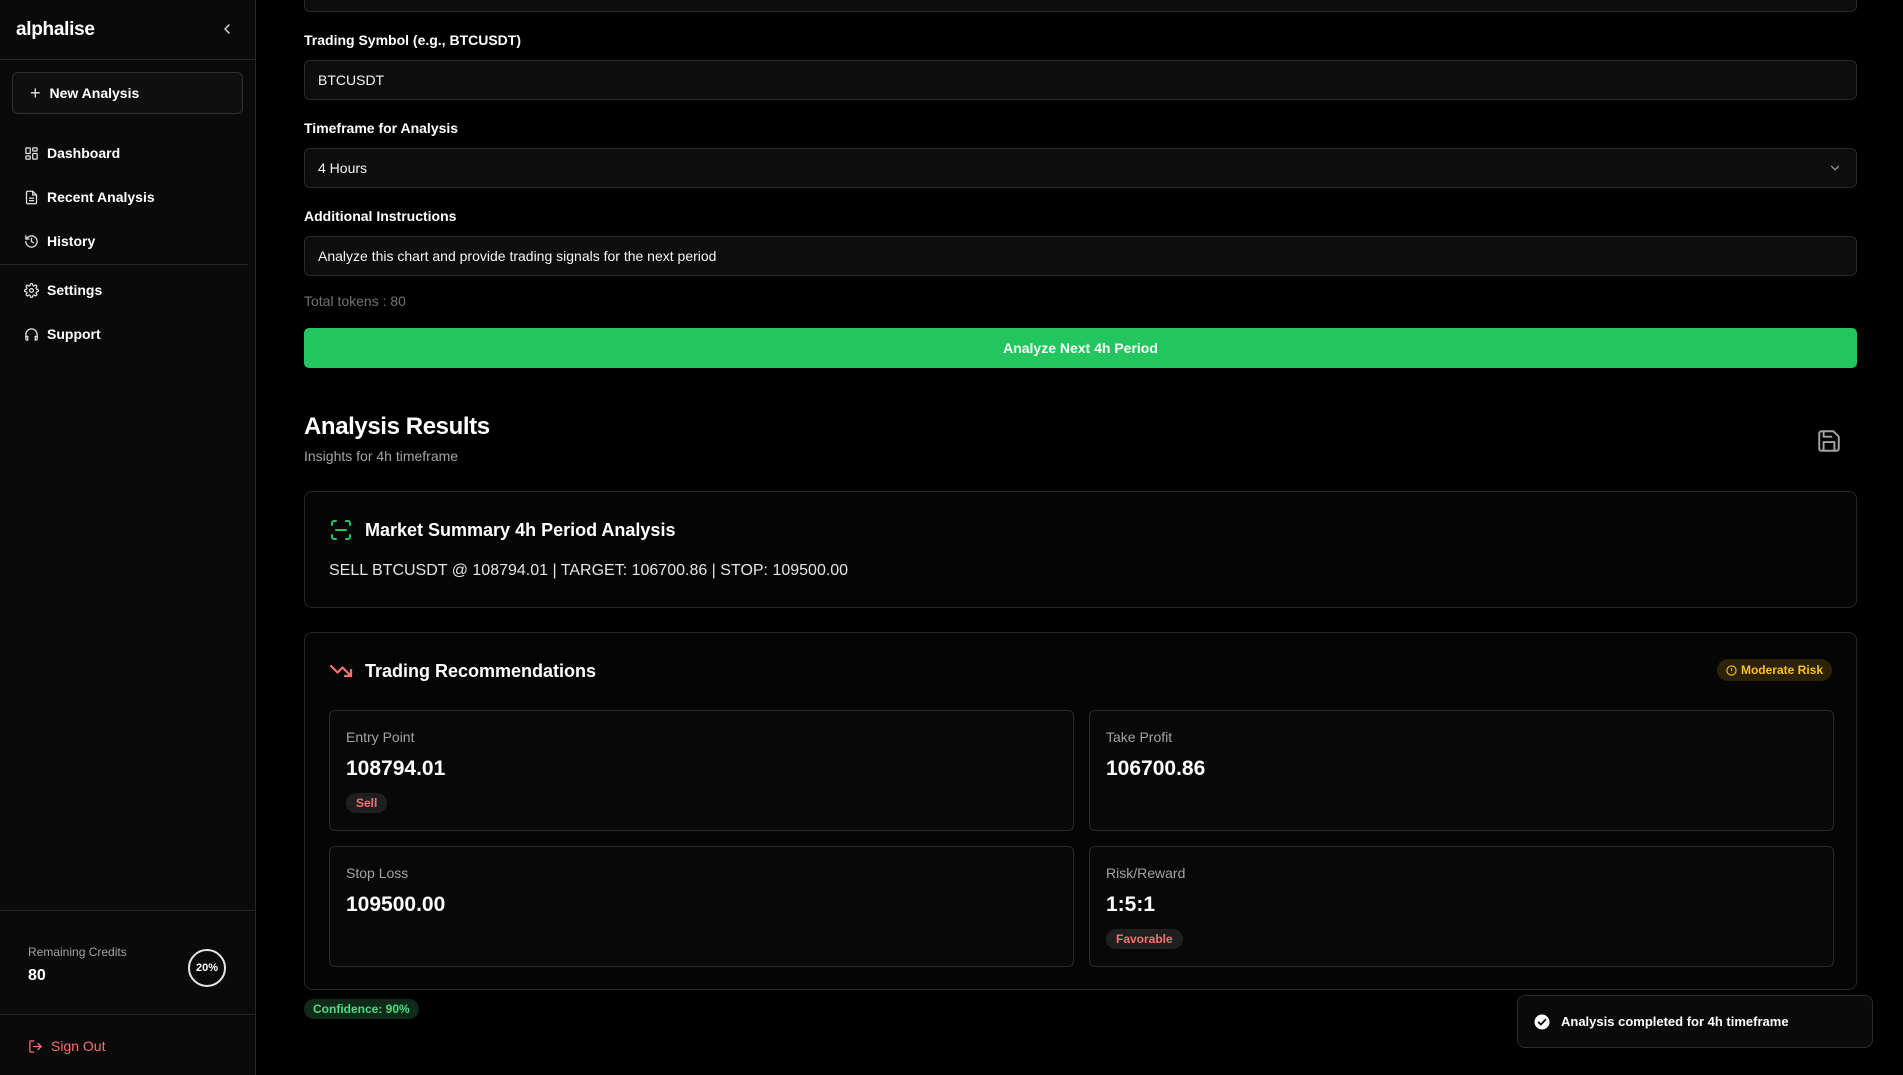 The image size is (1903, 1075). I want to click on grid-icon, so click(31, 153).